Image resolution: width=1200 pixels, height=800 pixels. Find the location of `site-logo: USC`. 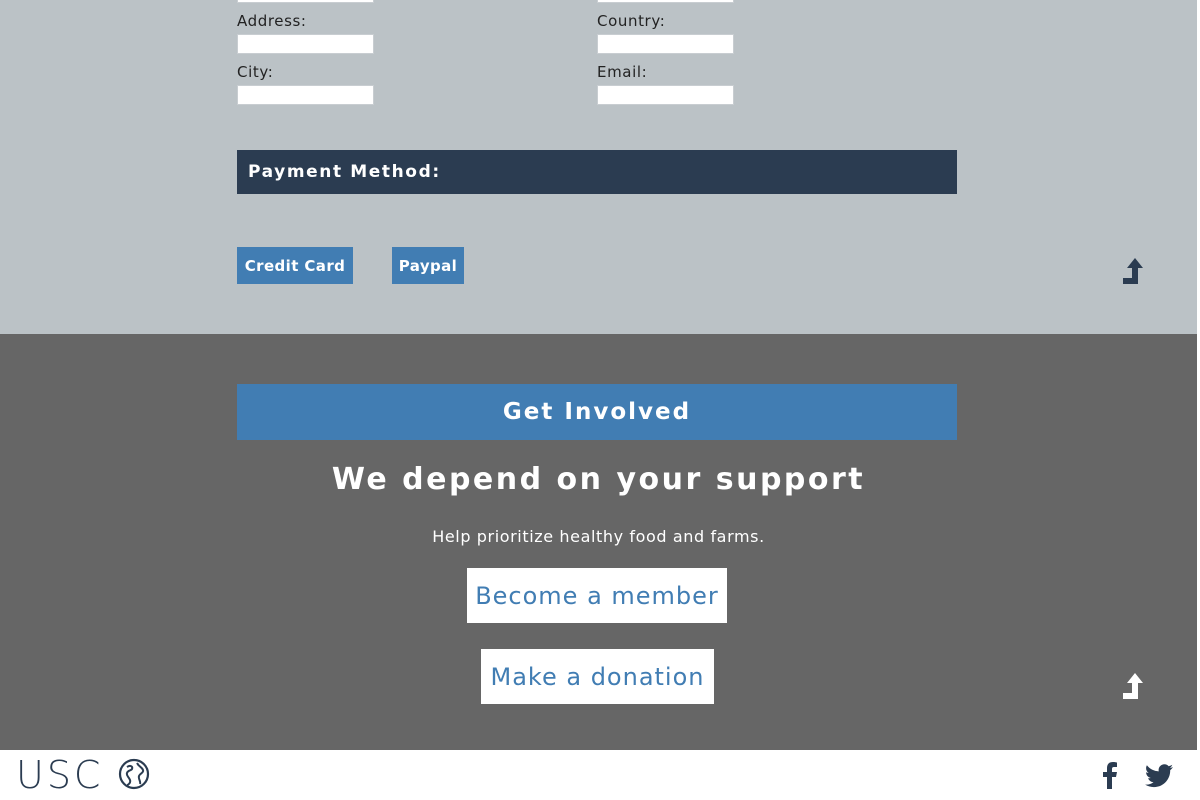

site-logo: USC is located at coordinates (59, 775).